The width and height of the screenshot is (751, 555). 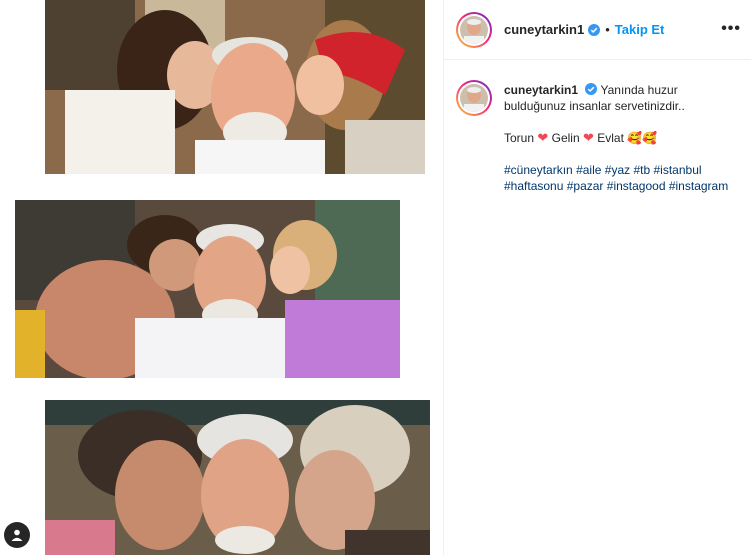 I want to click on header-username: cuneytarkin1, so click(x=544, y=29).